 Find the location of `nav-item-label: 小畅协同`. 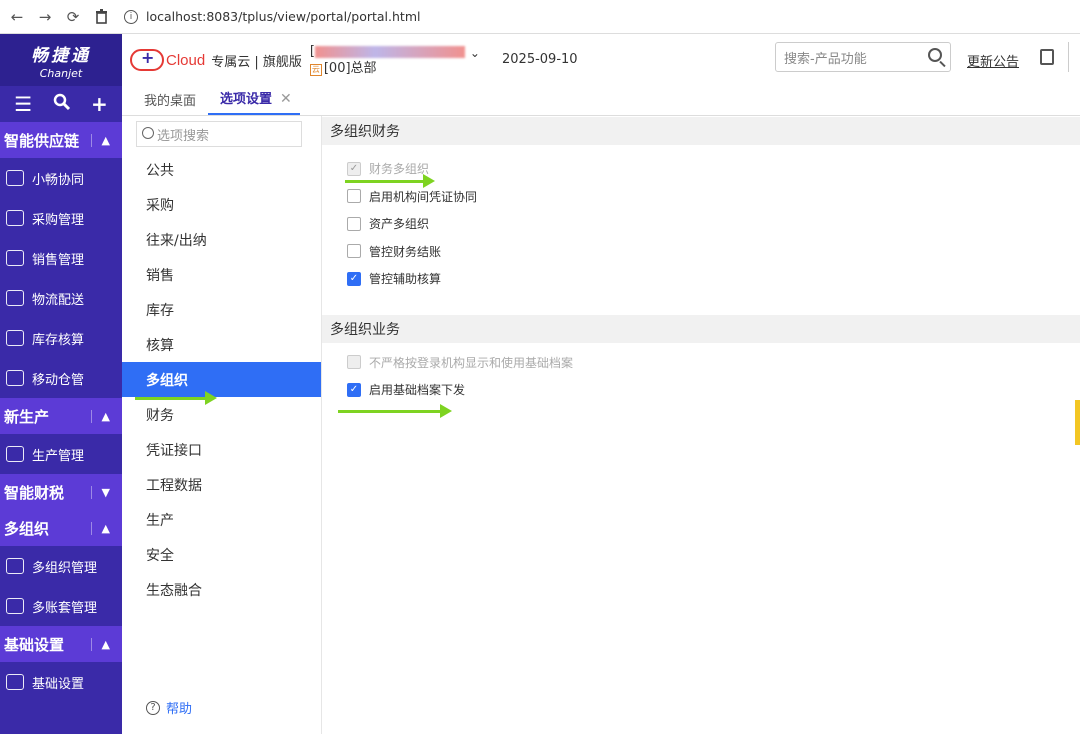

nav-item-label: 小畅协同 is located at coordinates (58, 180).